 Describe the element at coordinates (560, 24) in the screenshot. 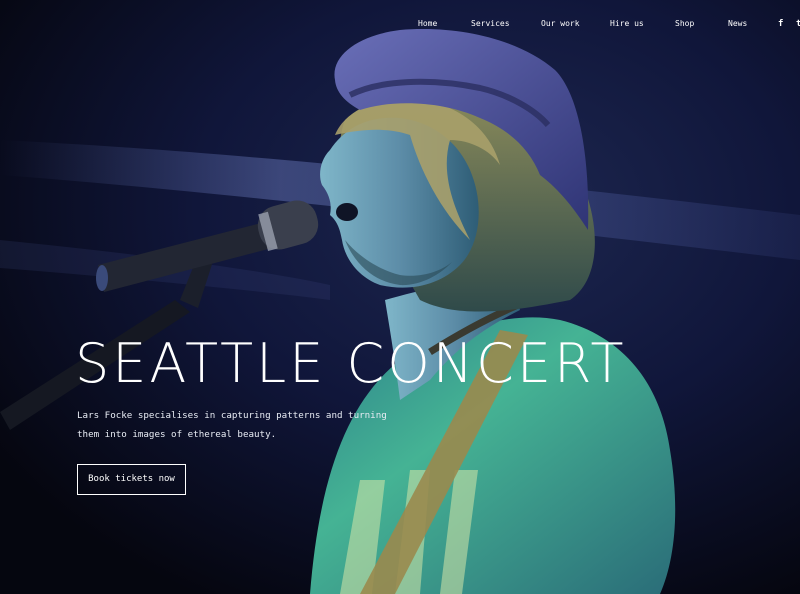

I see `nav-item-our-work: Our work` at that location.